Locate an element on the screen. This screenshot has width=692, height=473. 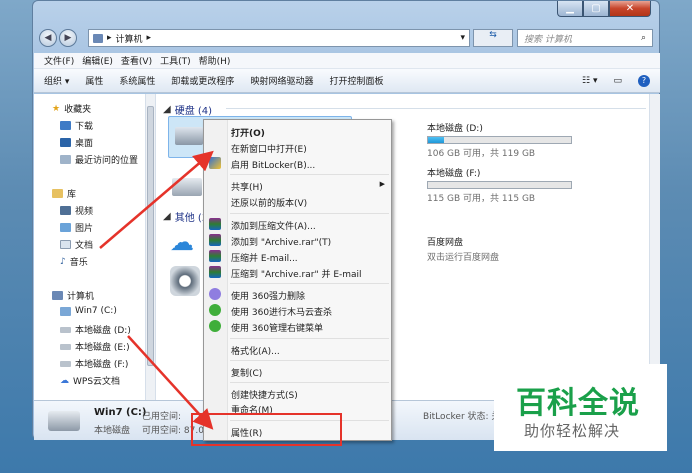
brand-title: 百科全说 is located at coordinates (578, 403).